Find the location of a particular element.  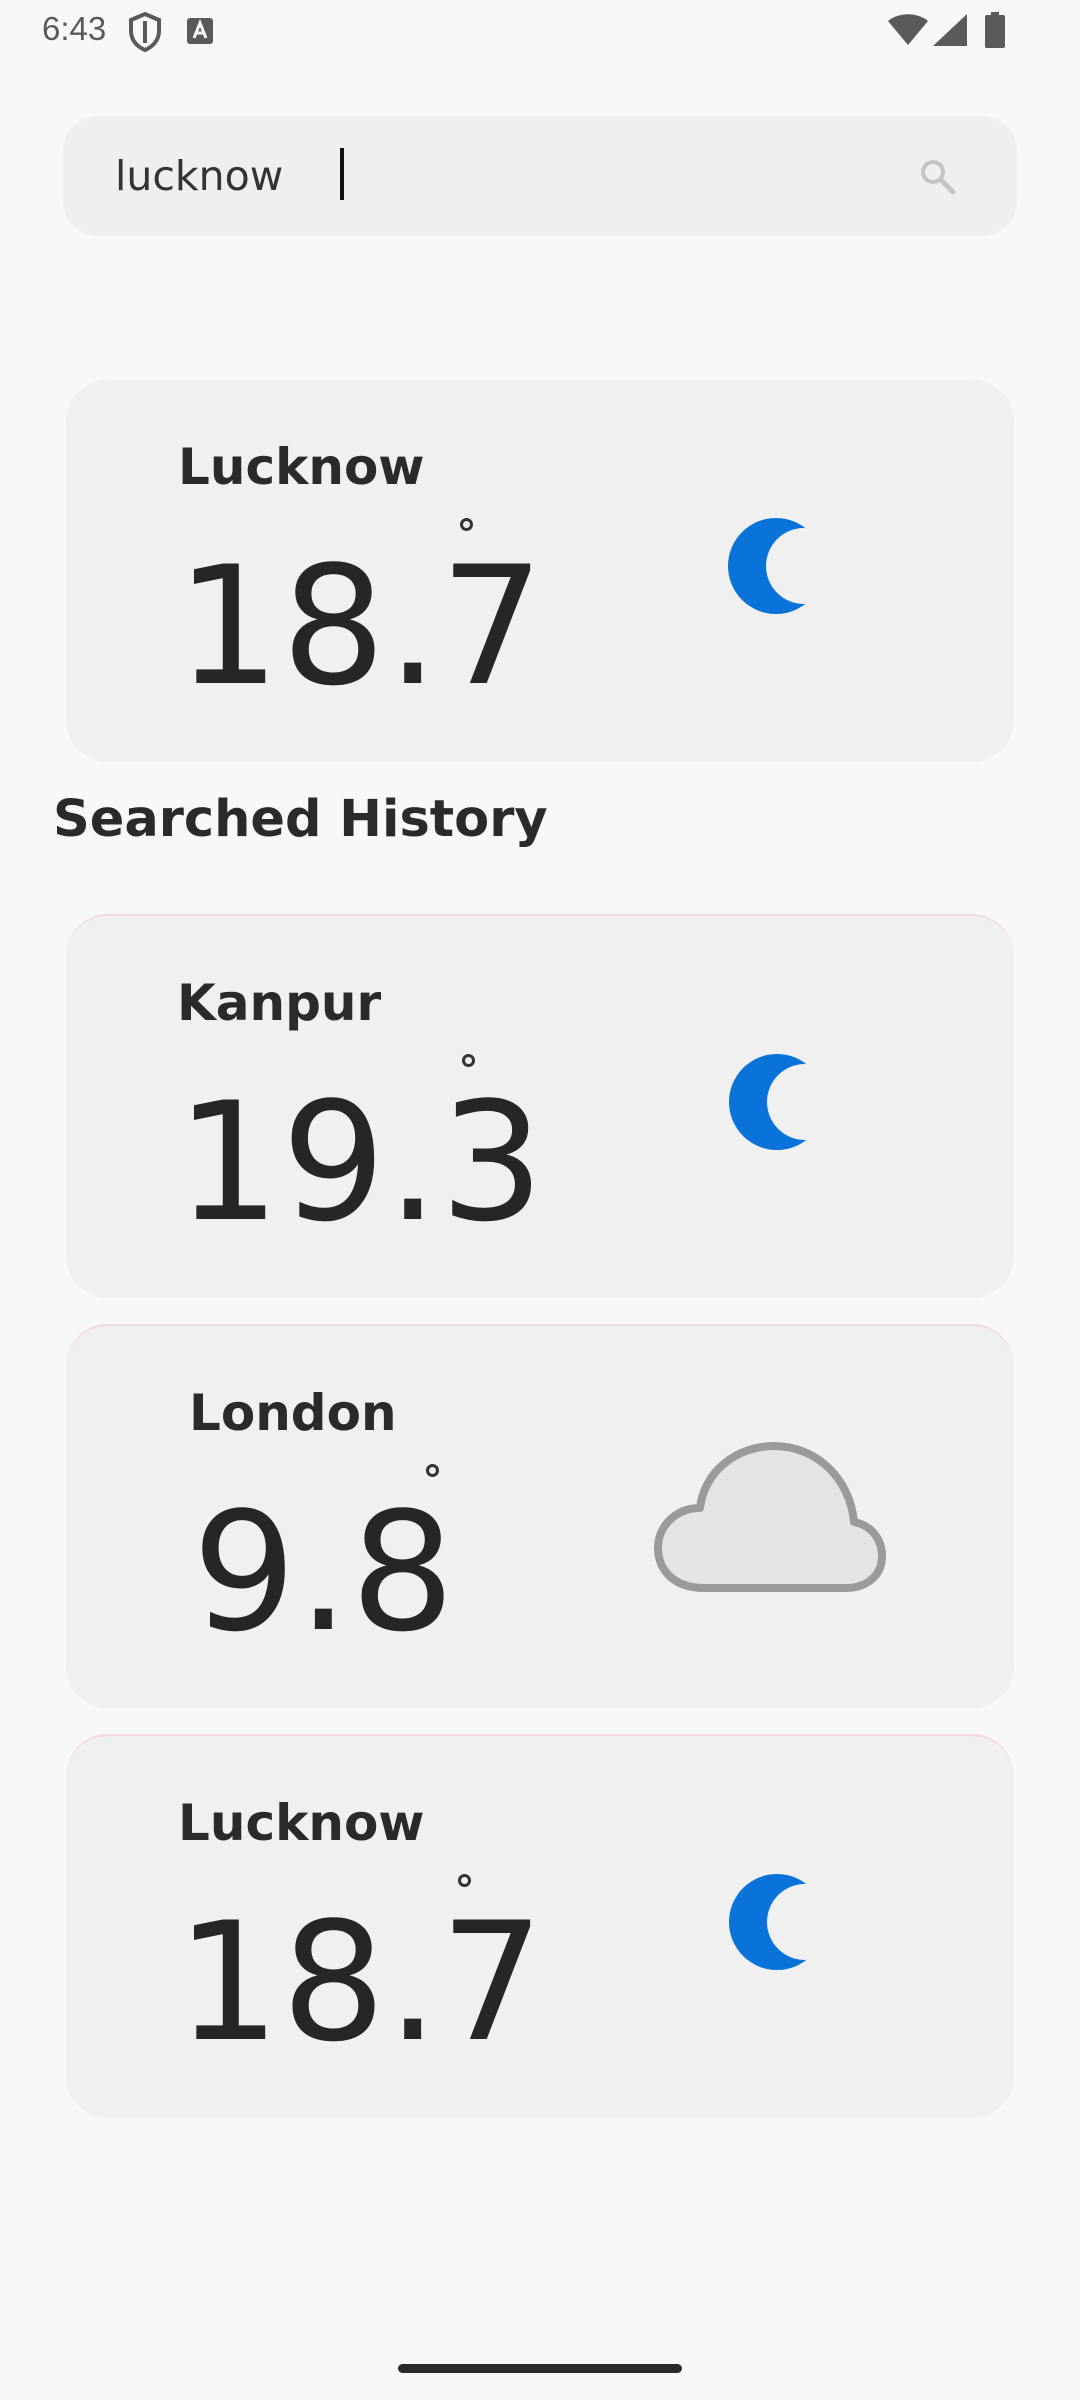

history-card: Kanpur 19.3 is located at coordinates (540, 1106).